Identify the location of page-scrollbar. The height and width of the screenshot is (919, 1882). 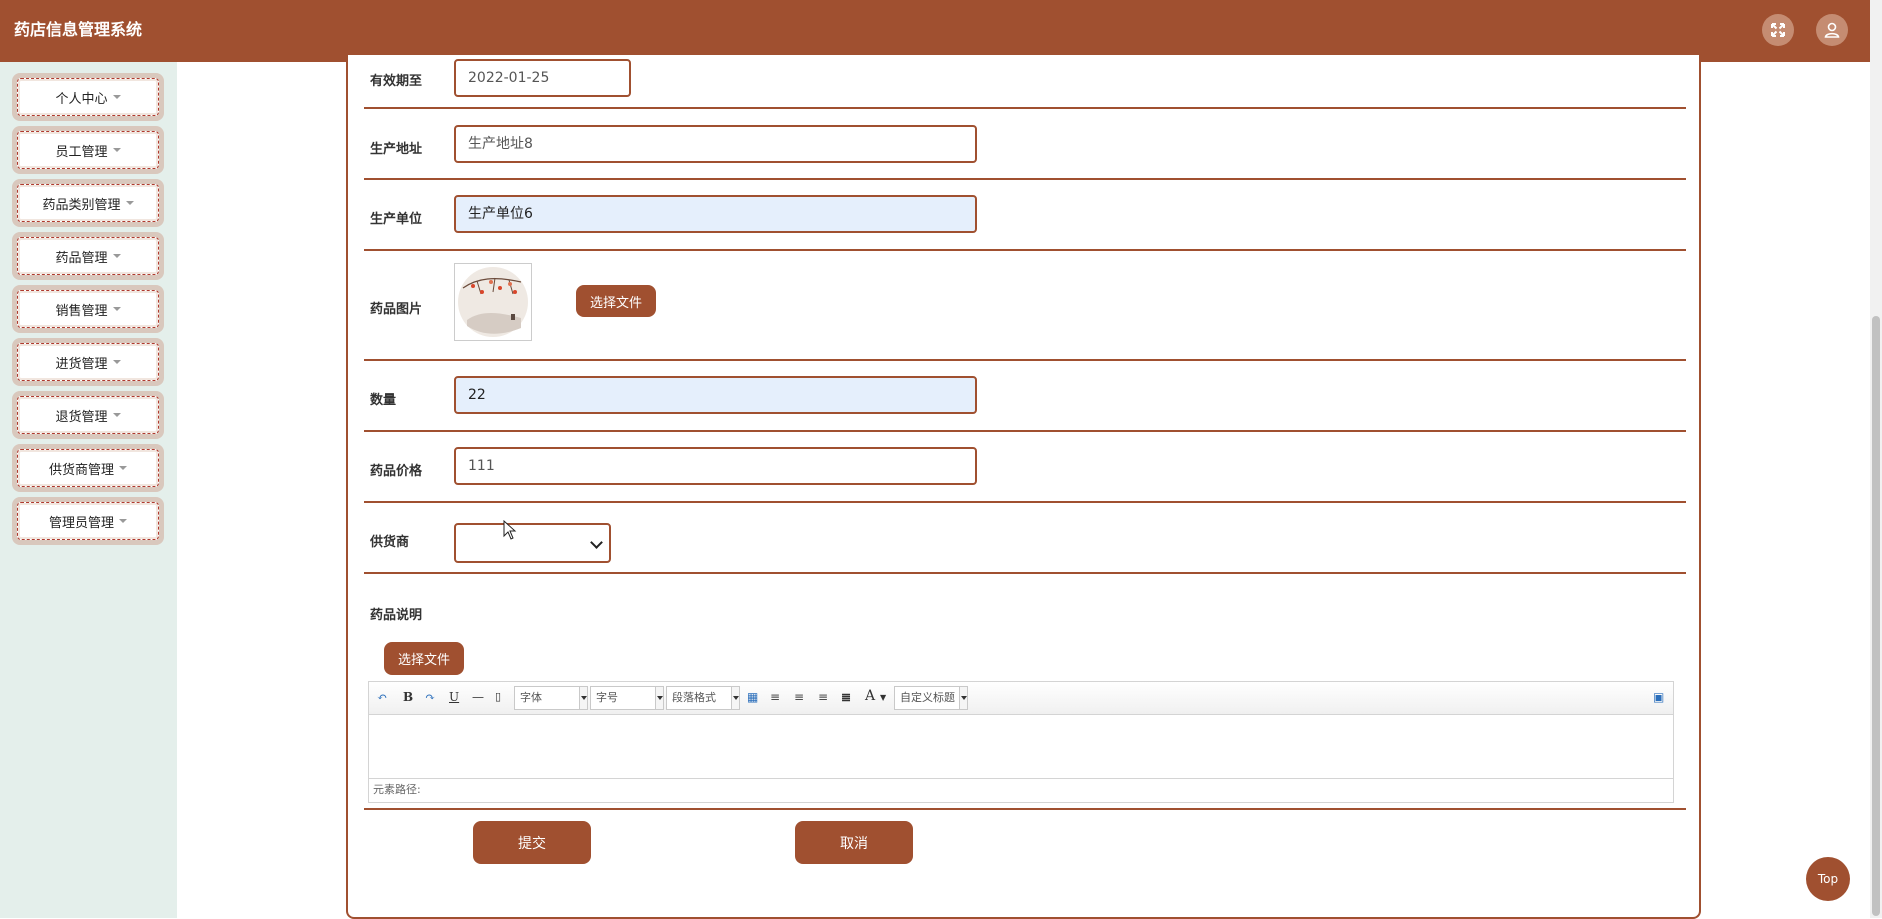
(1876, 459).